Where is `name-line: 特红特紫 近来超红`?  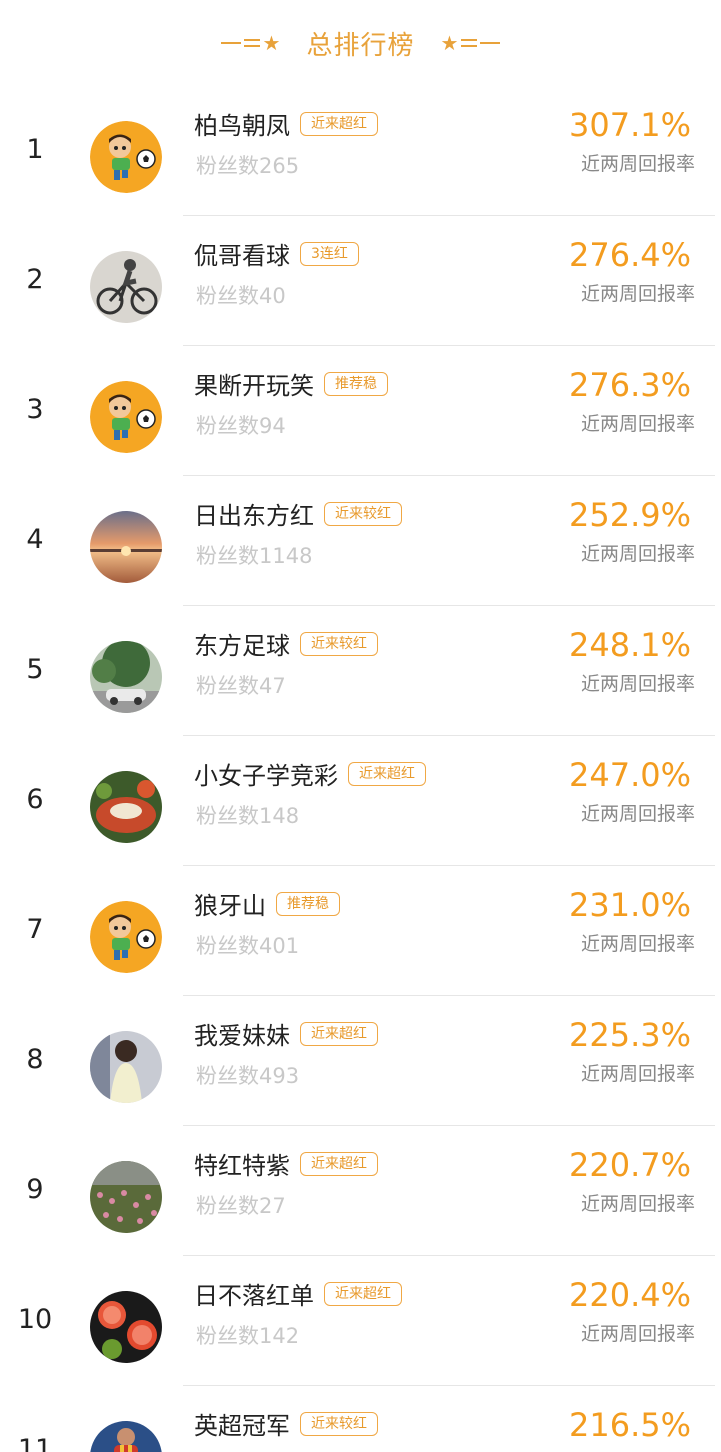
name-line: 特红特紫 近来超红 is located at coordinates (286, 1163).